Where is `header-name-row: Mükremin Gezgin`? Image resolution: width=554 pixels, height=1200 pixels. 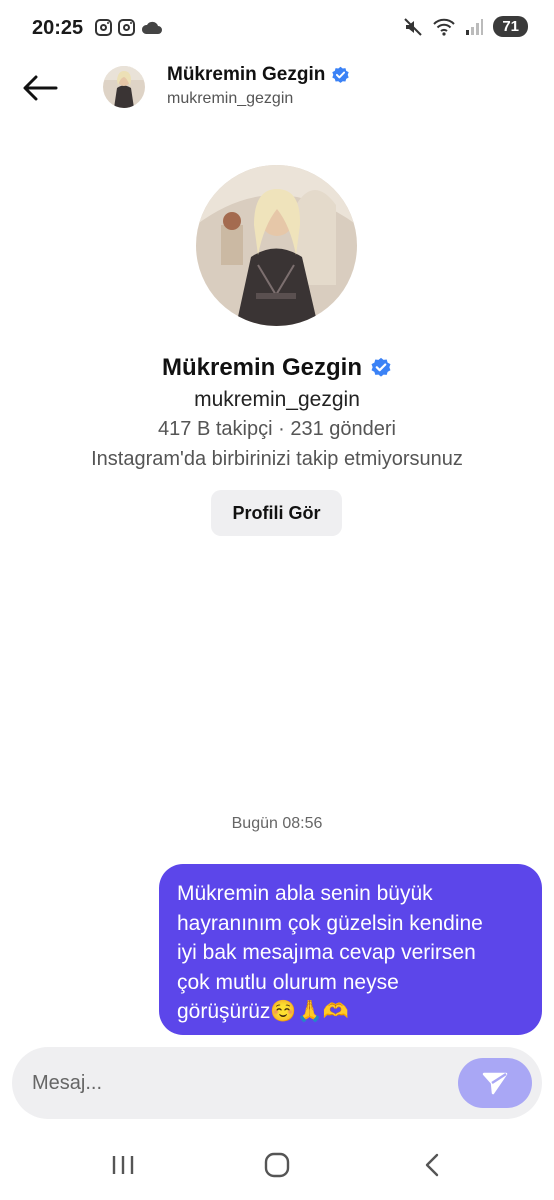
header-name-row: Mükremin Gezgin is located at coordinates (258, 75).